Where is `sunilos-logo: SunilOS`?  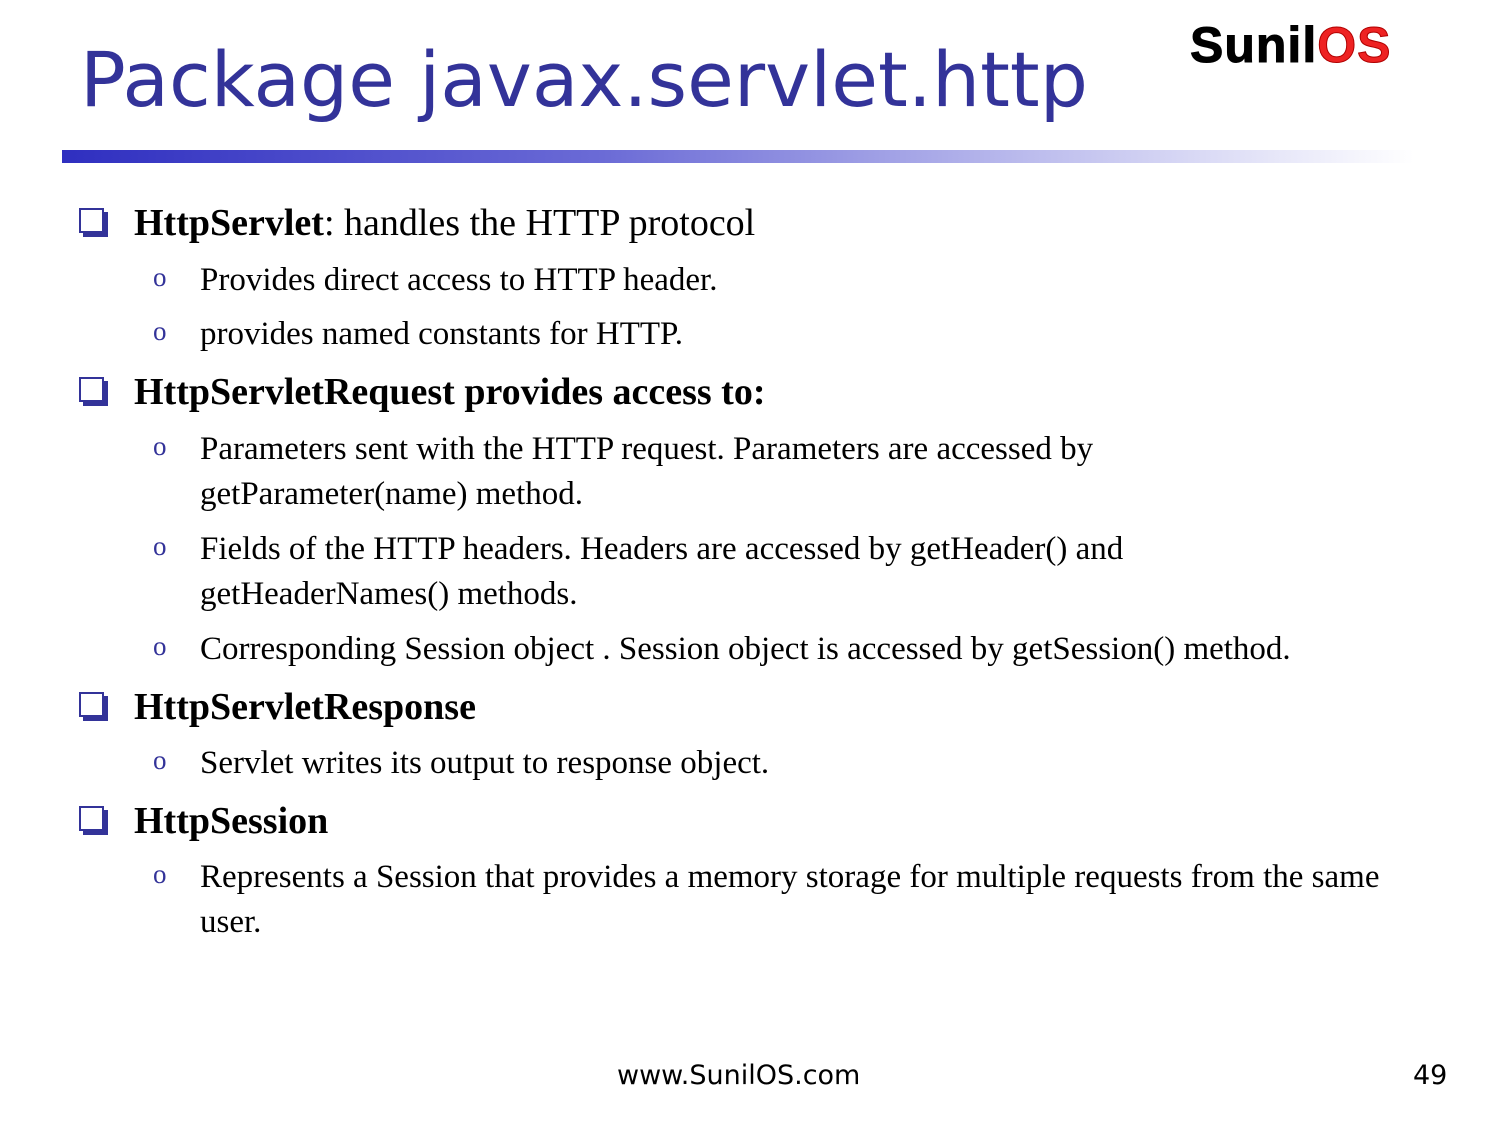
sunilos-logo: SunilOS is located at coordinates (1290, 45).